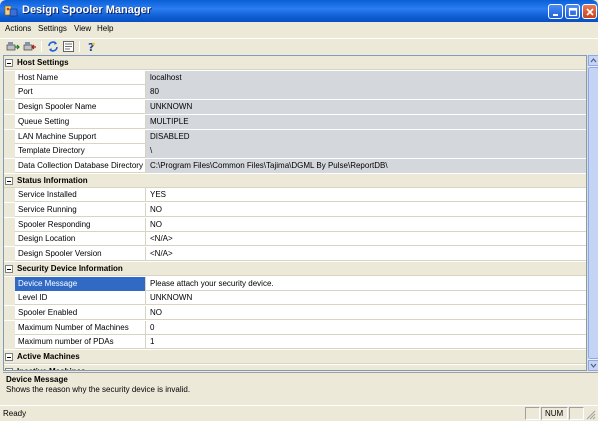 The height and width of the screenshot is (421, 603). What do you see at coordinates (600, 210) in the screenshot?
I see `desktop-edge` at bounding box center [600, 210].